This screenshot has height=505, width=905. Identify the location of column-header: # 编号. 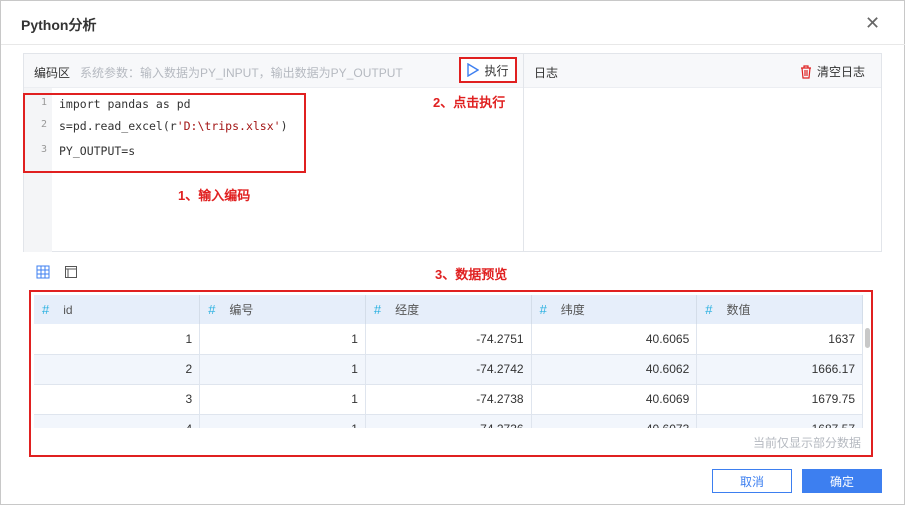
(282, 309).